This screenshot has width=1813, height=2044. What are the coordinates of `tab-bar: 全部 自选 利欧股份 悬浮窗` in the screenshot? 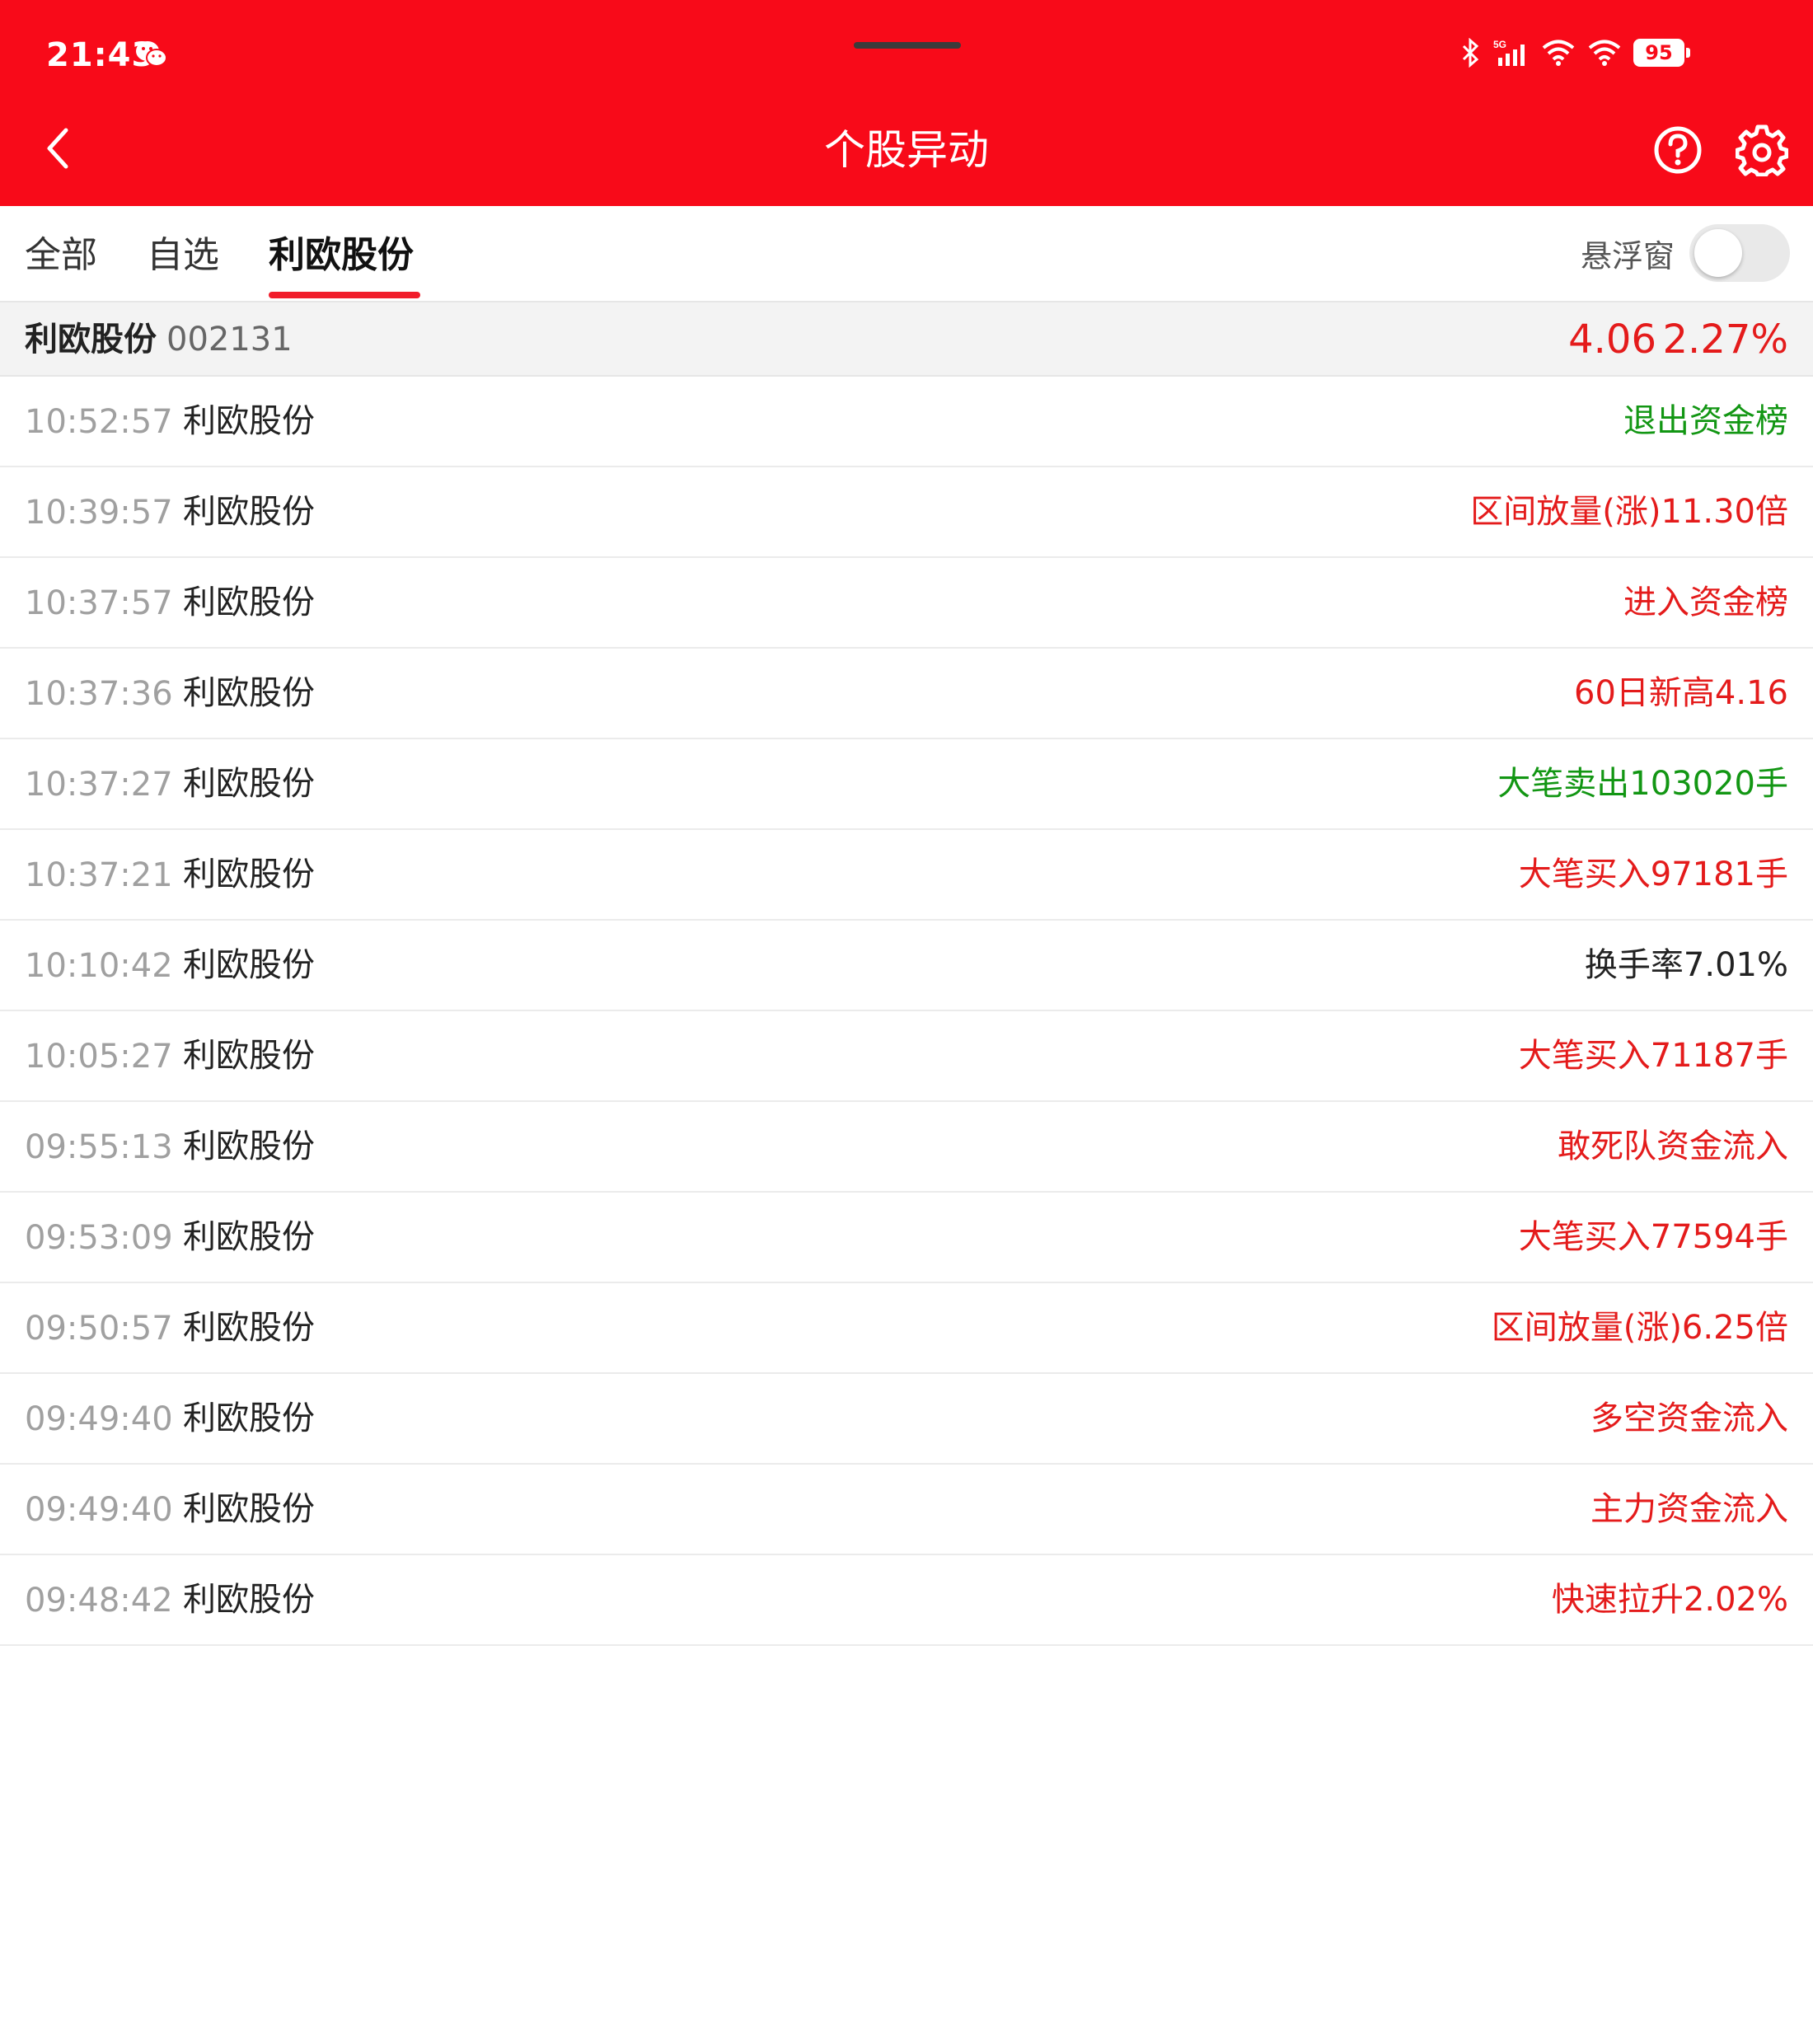 It's located at (906, 253).